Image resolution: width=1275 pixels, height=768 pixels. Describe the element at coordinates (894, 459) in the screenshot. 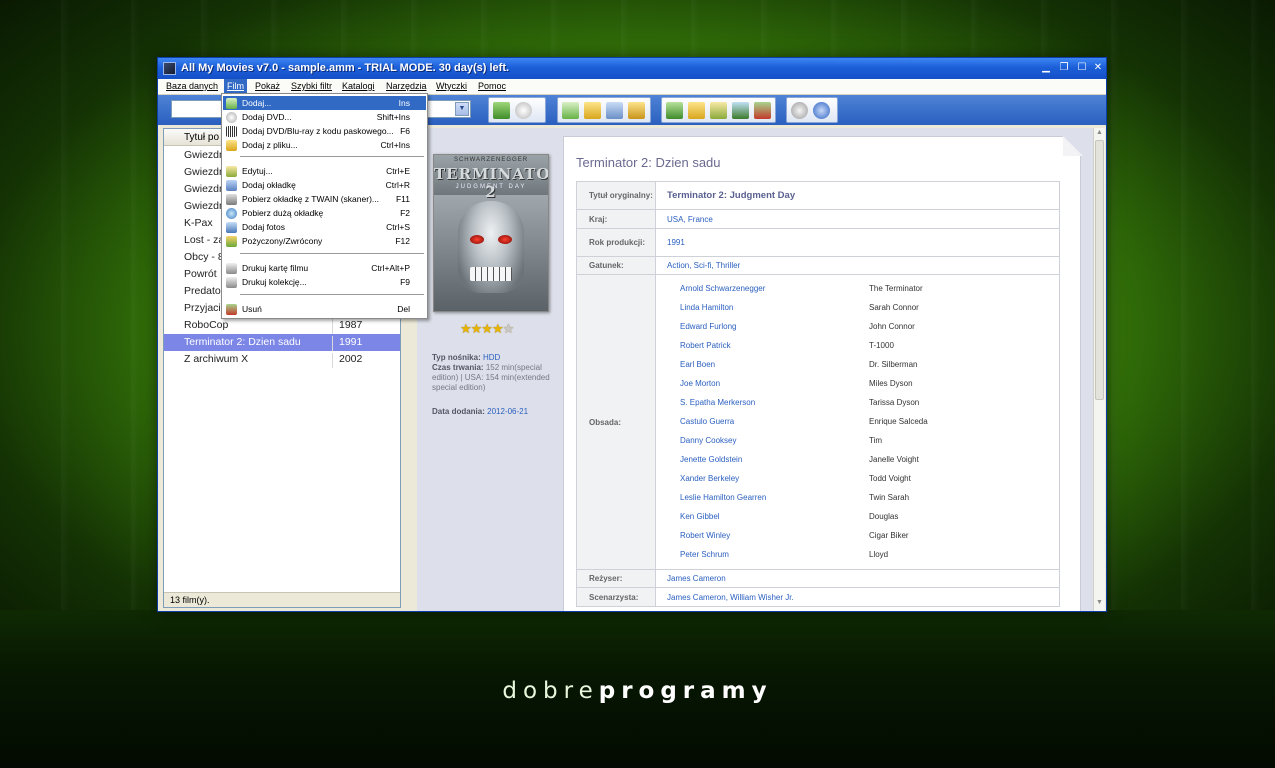

I see `cast-role: Janelle Voight` at that location.